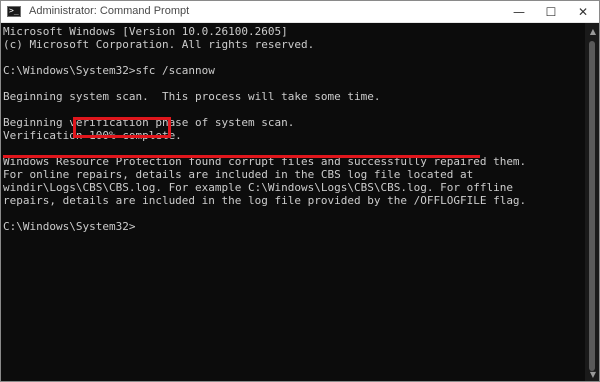 The width and height of the screenshot is (600, 382). I want to click on title-bar: >_ Administrator: Command Prompt — ☐ ✕, so click(300, 12).